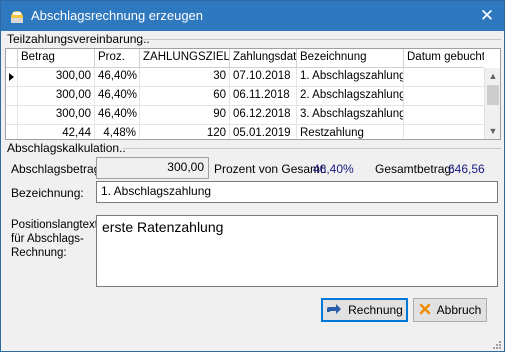 The image size is (505, 352). I want to click on text-label-line1: Positionslangtext, so click(54, 225).